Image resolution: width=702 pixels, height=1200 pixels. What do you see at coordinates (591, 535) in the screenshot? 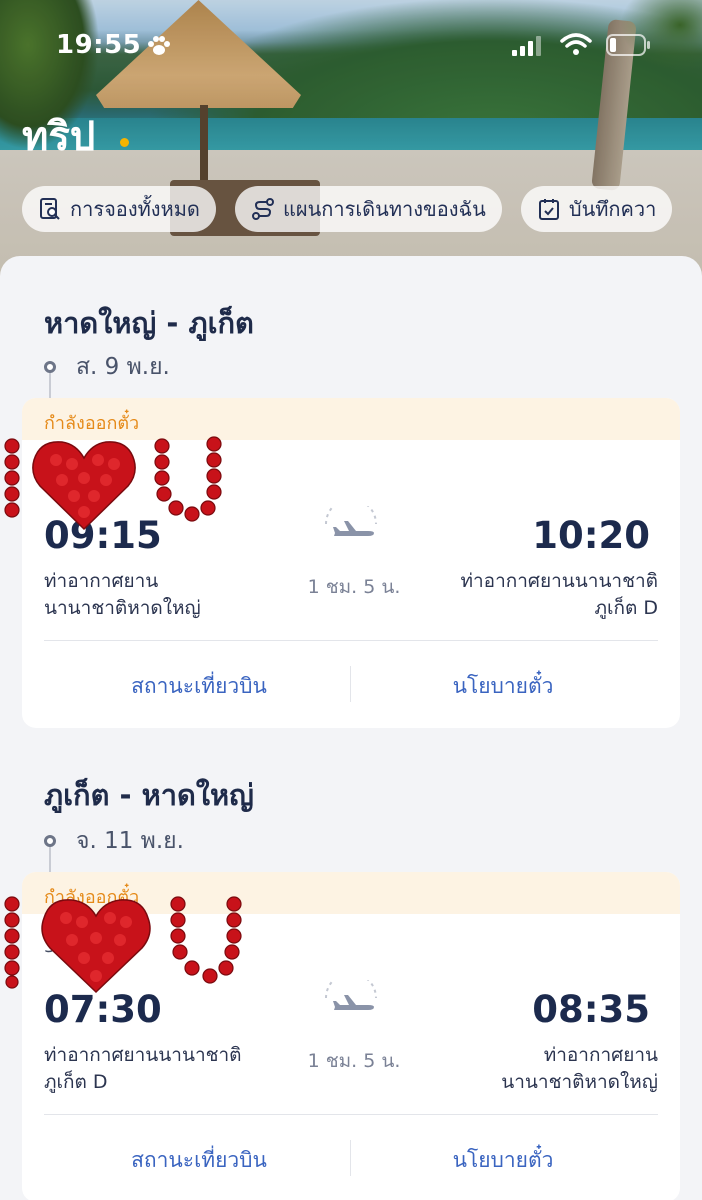
I see `arrival-time: 10:20` at bounding box center [591, 535].